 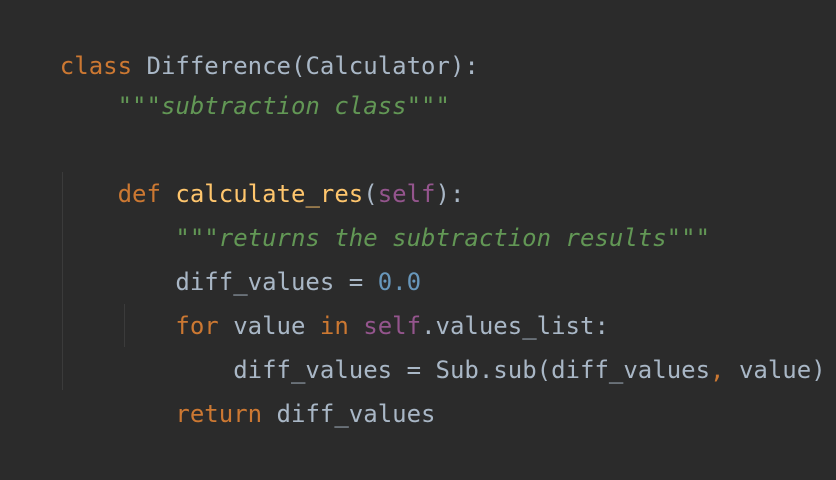 I want to click on code-line-class-declaration: class Difference(Calculator):, so click(x=240, y=40).